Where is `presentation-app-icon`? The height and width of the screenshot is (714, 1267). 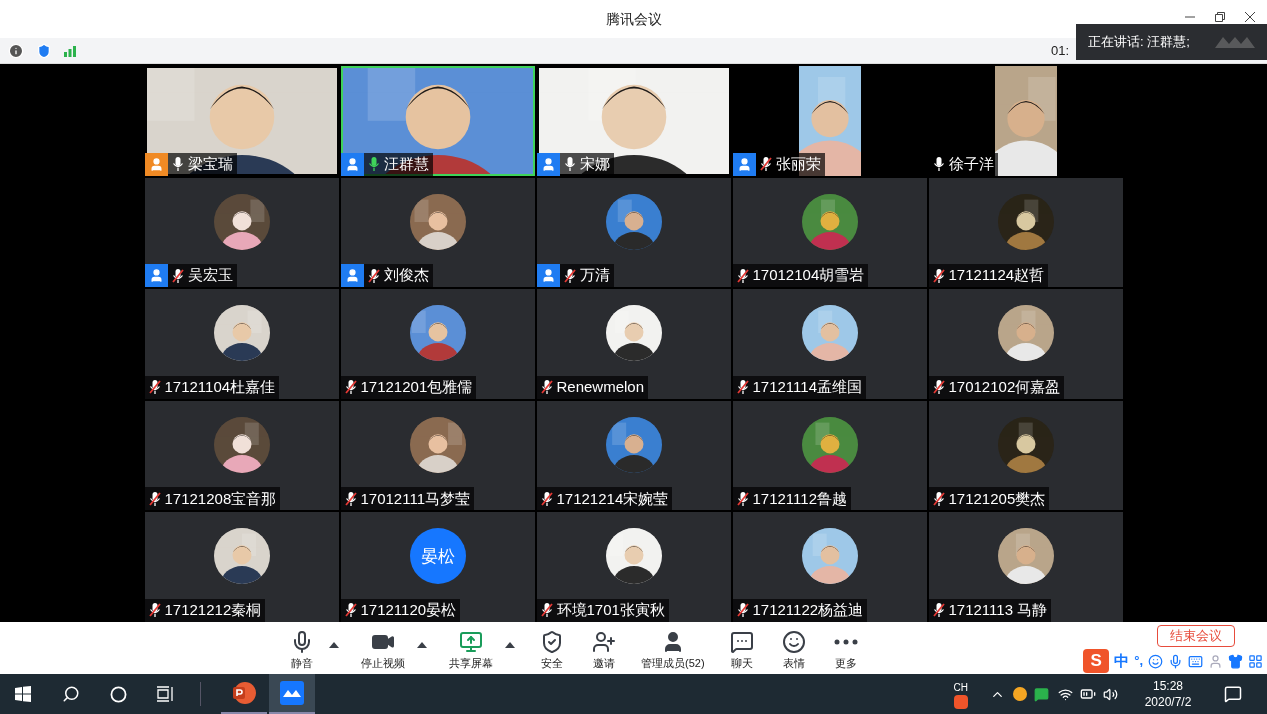 presentation-app-icon is located at coordinates (244, 693).